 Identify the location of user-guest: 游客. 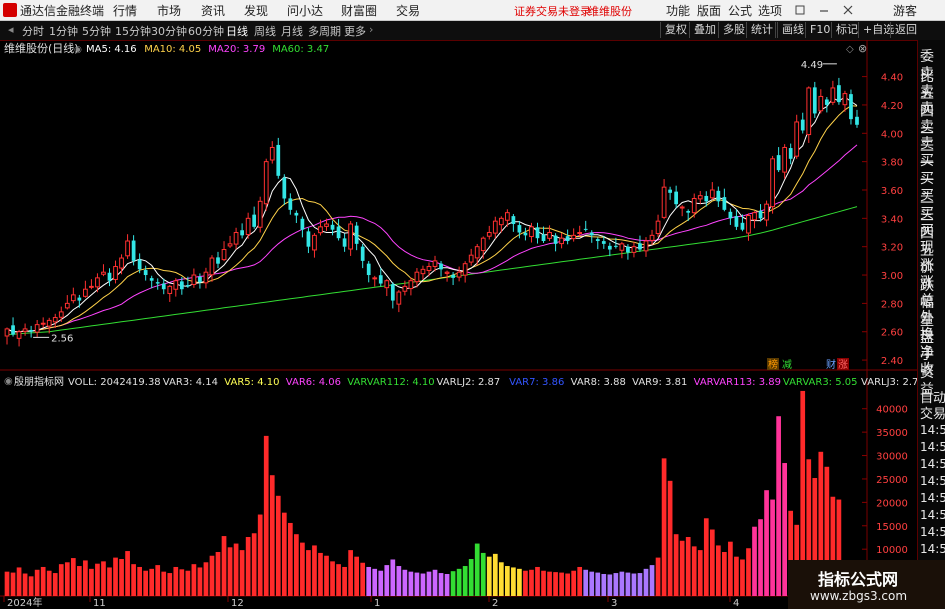
(905, 10).